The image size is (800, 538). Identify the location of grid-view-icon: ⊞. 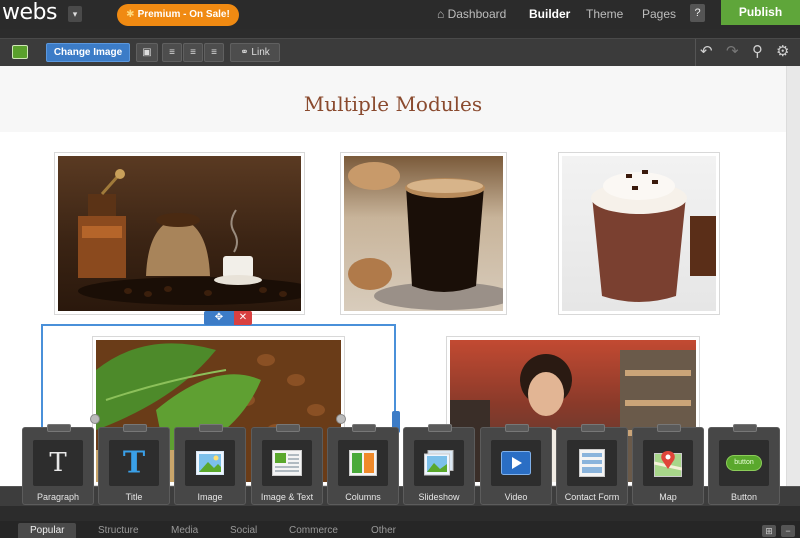
(769, 531).